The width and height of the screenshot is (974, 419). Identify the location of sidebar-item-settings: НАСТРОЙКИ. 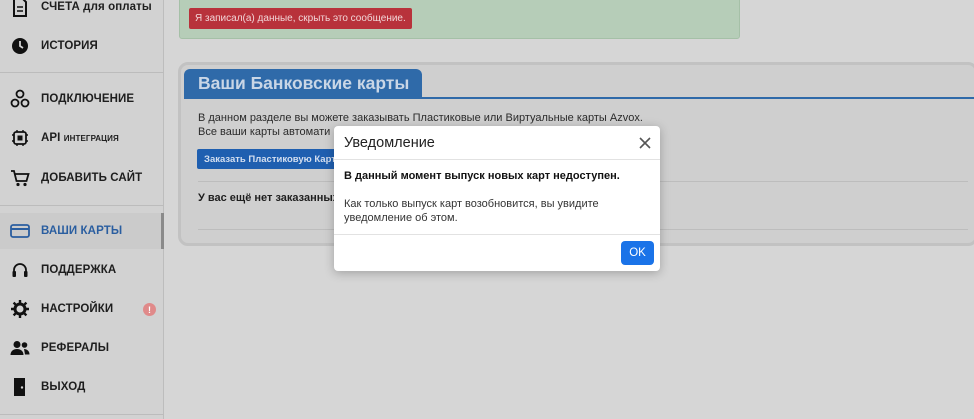
(82, 309).